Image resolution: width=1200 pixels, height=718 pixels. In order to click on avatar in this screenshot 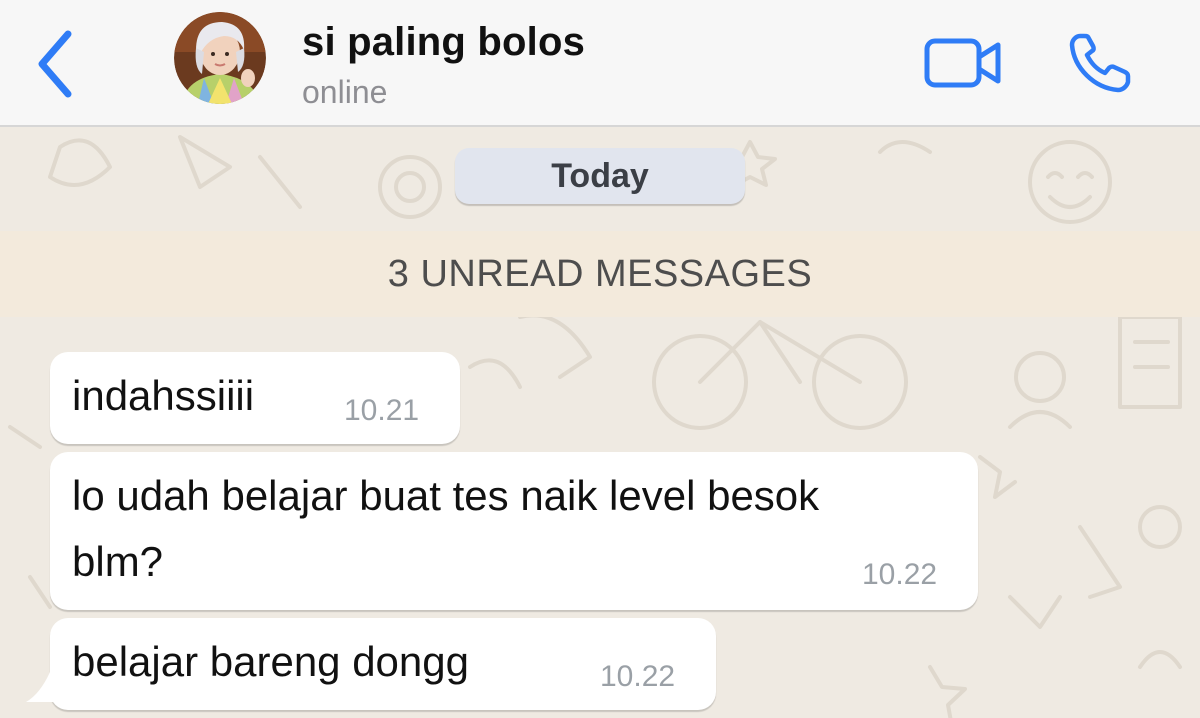, I will do `click(220, 58)`.